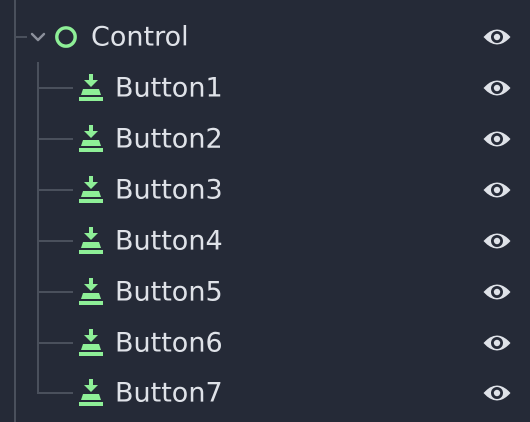  I want to click on tree-item-button1: Button1, so click(265, 88).